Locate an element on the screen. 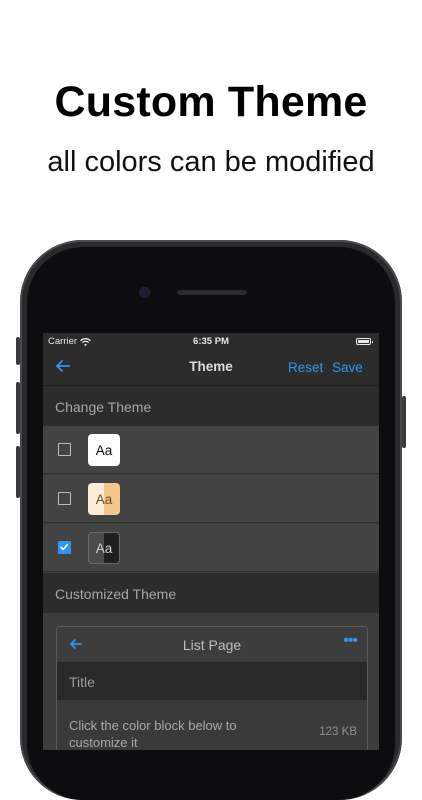 The height and width of the screenshot is (800, 422). save-button: Save is located at coordinates (347, 367).